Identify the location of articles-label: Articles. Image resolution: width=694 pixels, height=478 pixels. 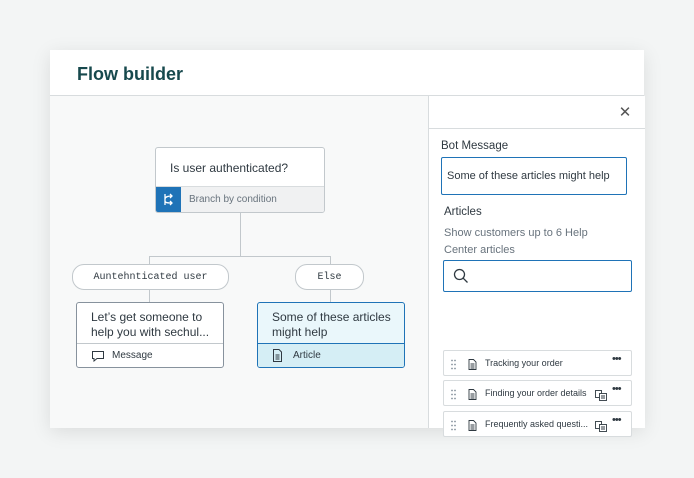
(463, 212).